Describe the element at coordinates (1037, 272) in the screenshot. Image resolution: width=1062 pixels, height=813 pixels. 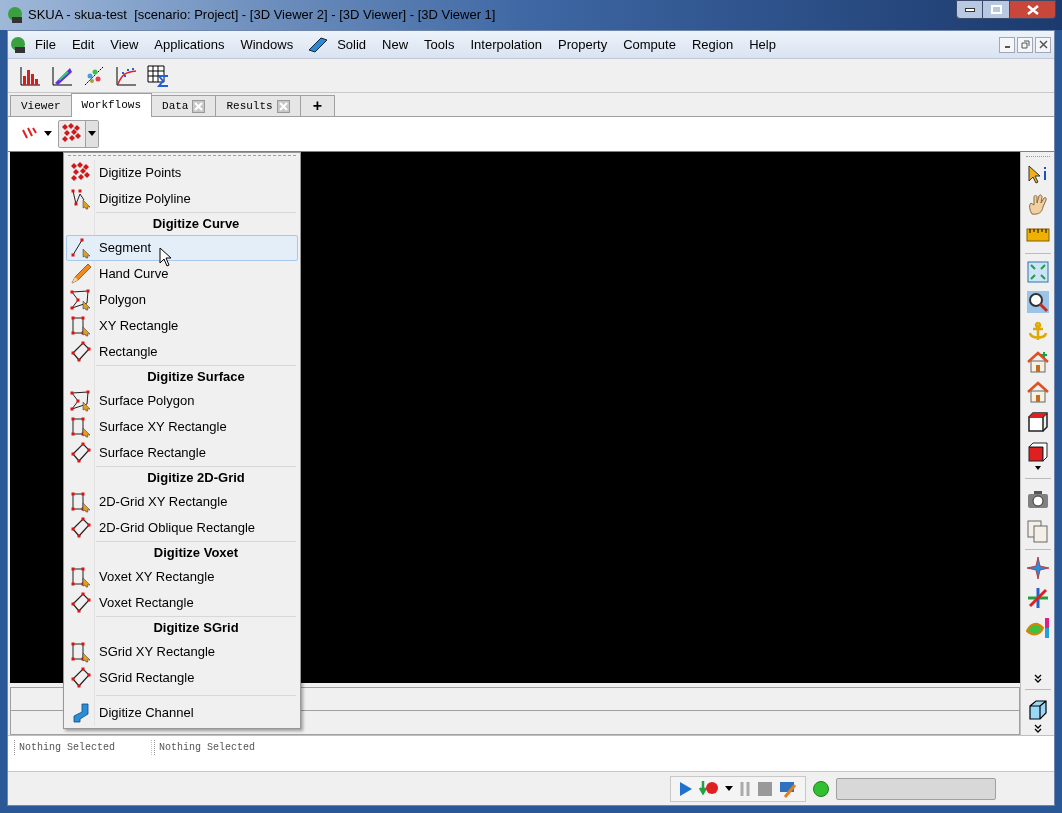
I see `zoom-fit-icon` at that location.